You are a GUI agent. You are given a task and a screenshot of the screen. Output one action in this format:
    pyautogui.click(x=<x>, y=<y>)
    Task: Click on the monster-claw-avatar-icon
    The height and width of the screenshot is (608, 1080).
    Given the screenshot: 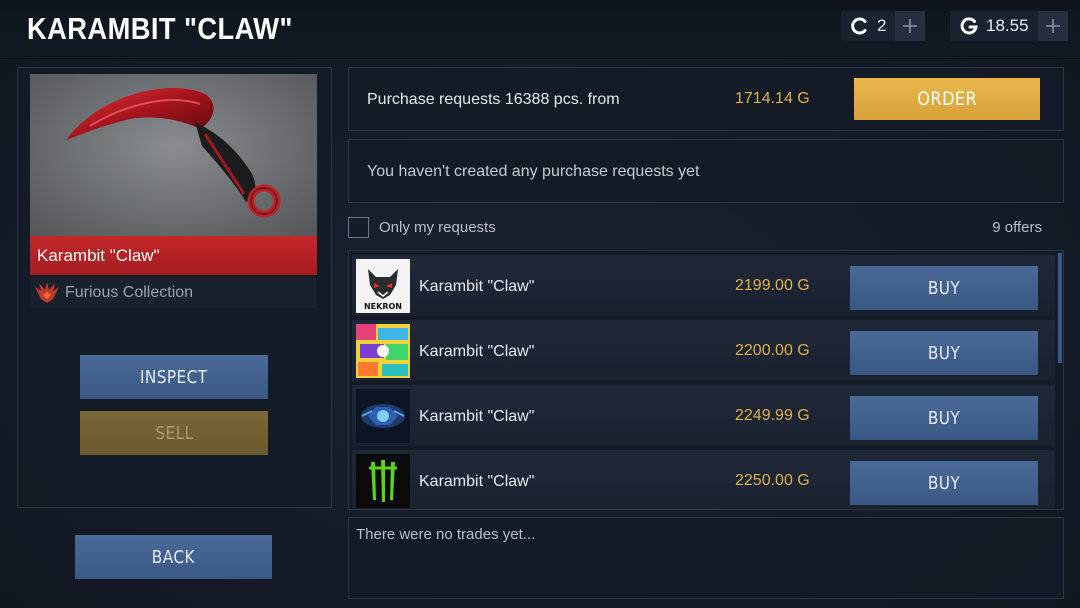 What is the action you would take?
    pyautogui.click(x=383, y=481)
    